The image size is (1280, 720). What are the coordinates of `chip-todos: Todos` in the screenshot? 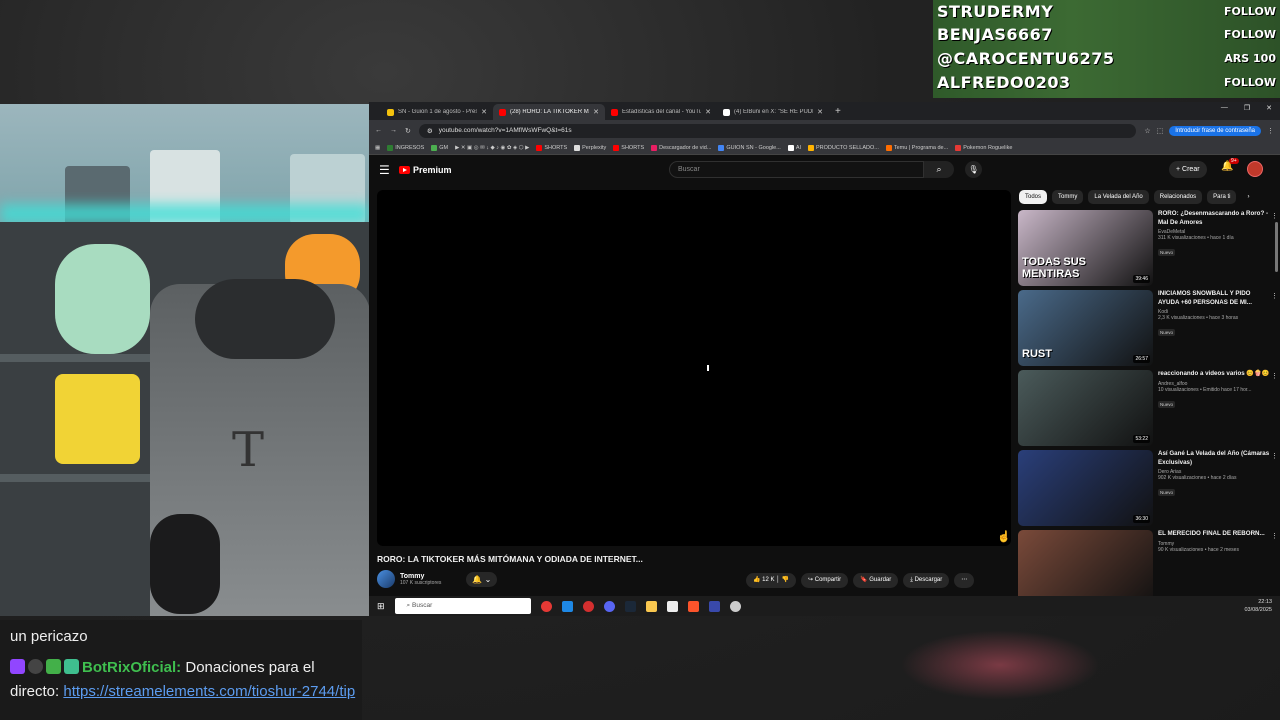 It's located at (1033, 197).